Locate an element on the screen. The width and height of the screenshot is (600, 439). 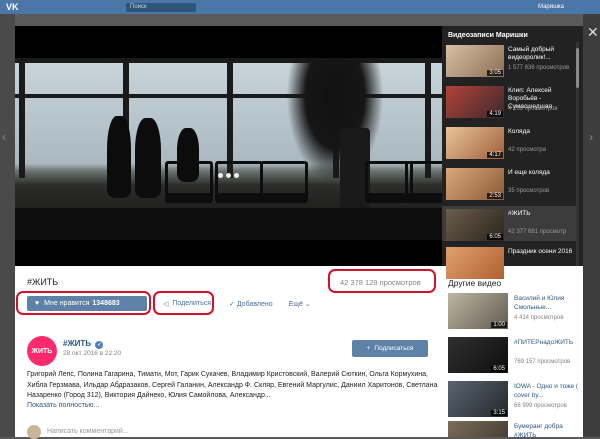
more-label: Ещё is located at coordinates (295, 304).